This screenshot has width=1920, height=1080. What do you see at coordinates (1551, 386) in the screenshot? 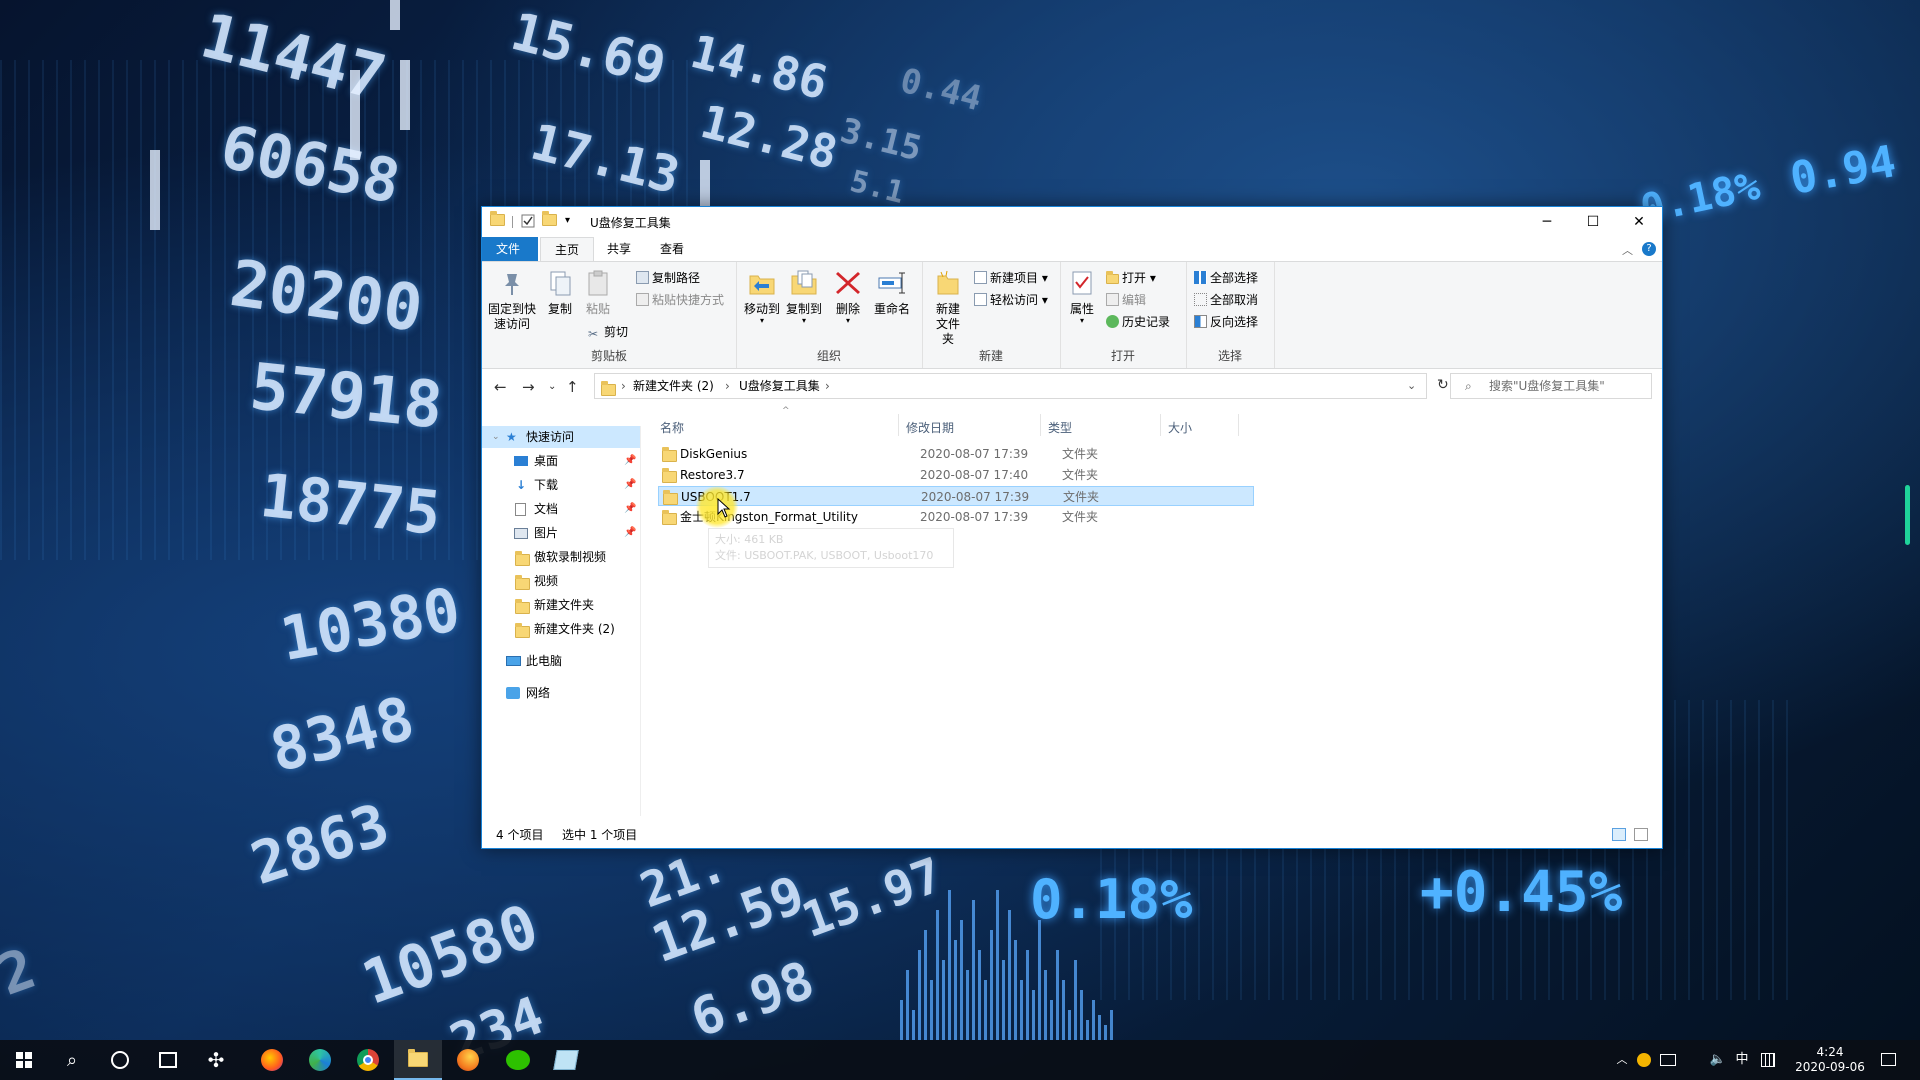
I see `search-input: ⌕ 搜索"U盘修复工具集"` at bounding box center [1551, 386].